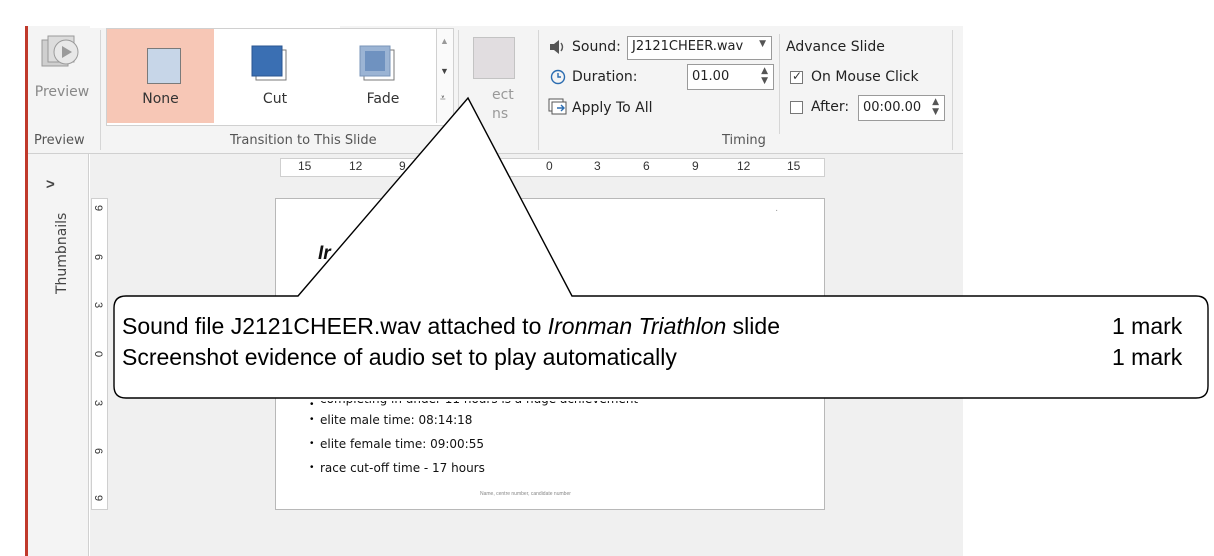 The height and width of the screenshot is (556, 1214). What do you see at coordinates (1147, 326) in the screenshot?
I see `callout-line1-mark: 1 mark` at bounding box center [1147, 326].